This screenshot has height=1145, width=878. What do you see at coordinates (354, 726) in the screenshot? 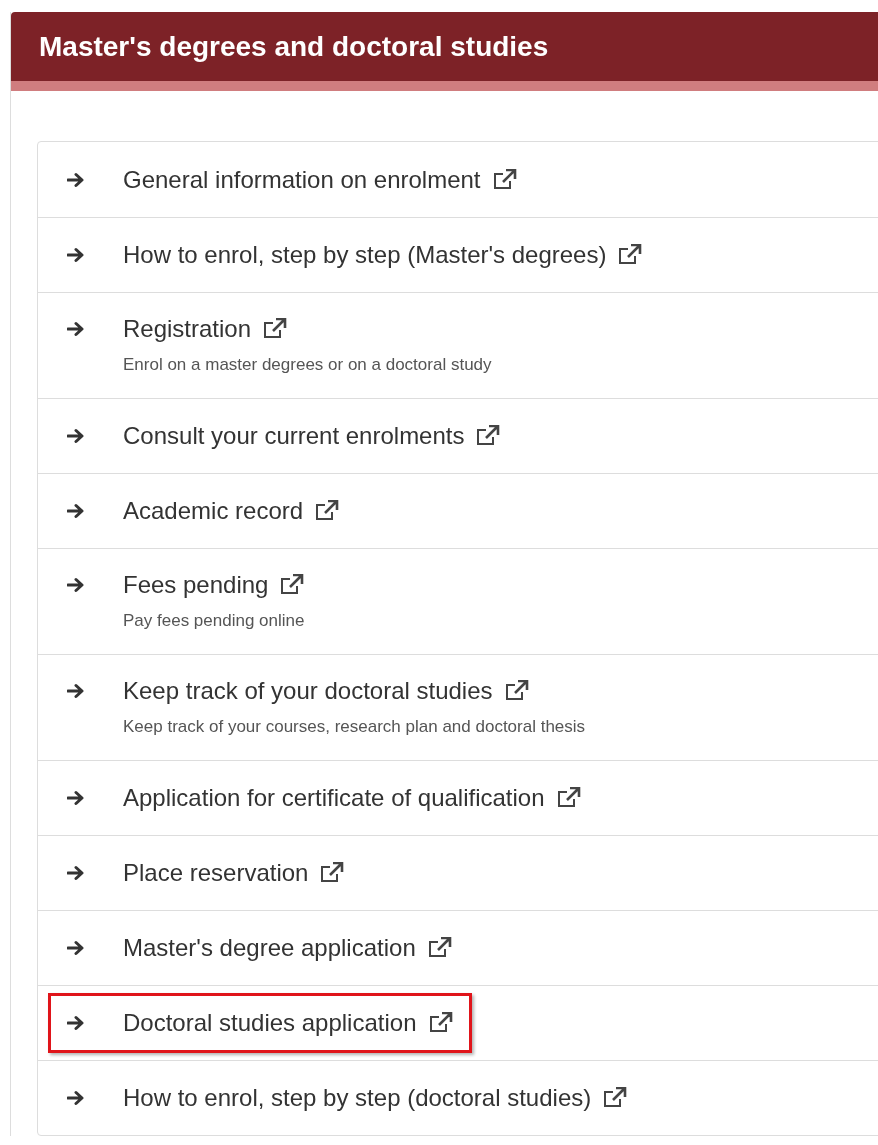
I see `link-description: Keep track of your courses, research plan and doctoral thesis` at bounding box center [354, 726].